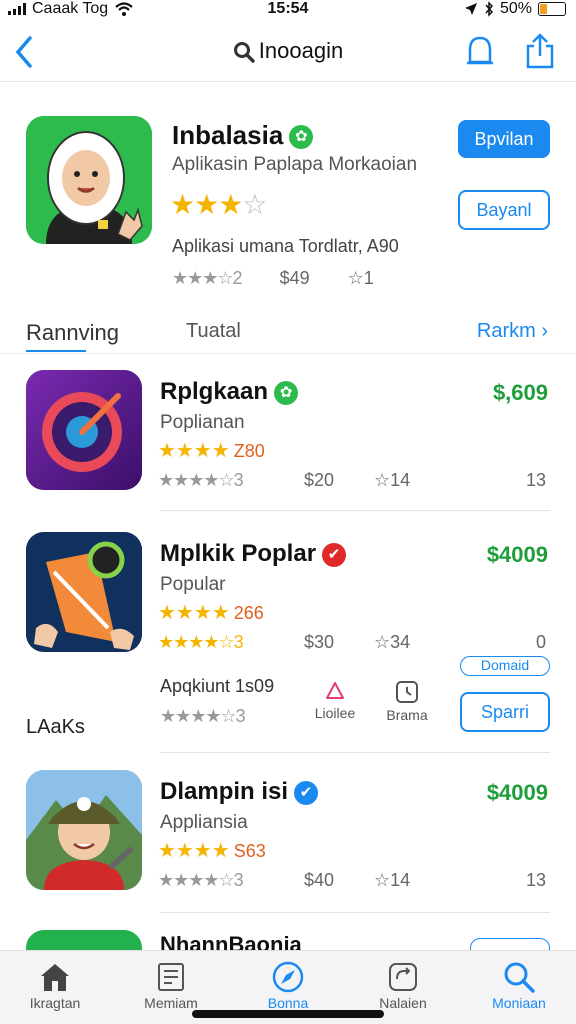 This screenshot has height=1024, width=576. What do you see at coordinates (504, 210) in the screenshot?
I see `pay-button: Bayanl` at bounding box center [504, 210].